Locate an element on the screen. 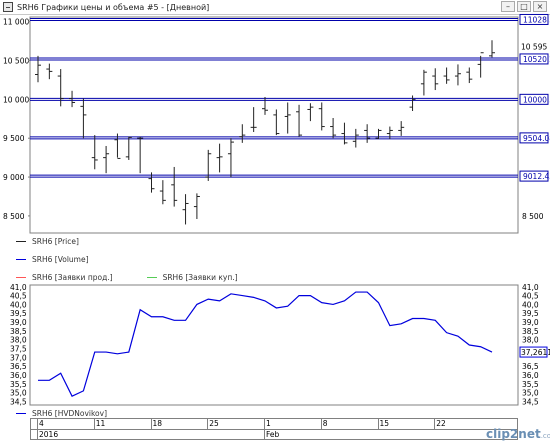 Image resolution: width=550 pixels, height=445 pixels. last-price-label: 10 595 is located at coordinates (534, 47).